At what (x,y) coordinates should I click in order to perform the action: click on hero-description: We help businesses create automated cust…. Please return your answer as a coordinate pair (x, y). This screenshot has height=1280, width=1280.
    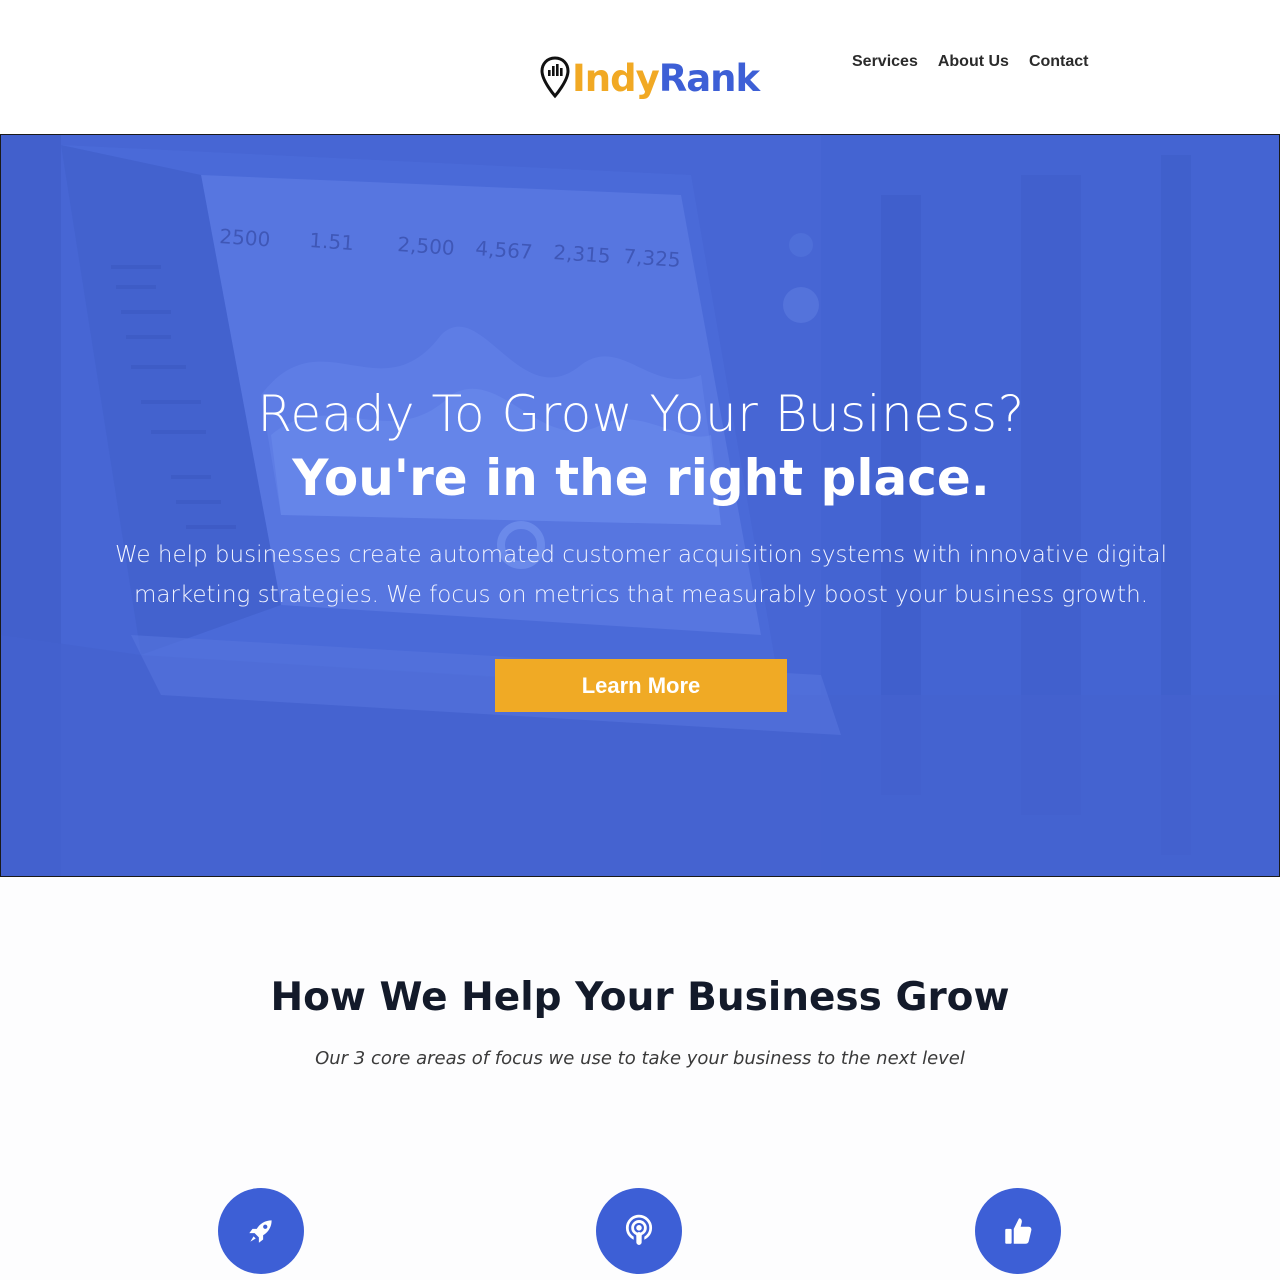
    Looking at the image, I should click on (641, 575).